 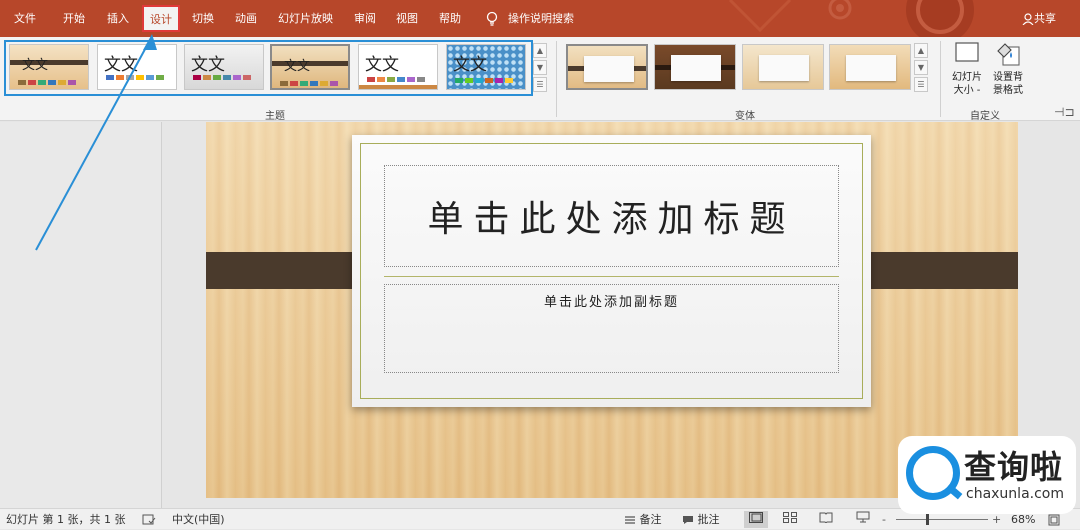 I want to click on slide-size-icon, so click(x=967, y=52).